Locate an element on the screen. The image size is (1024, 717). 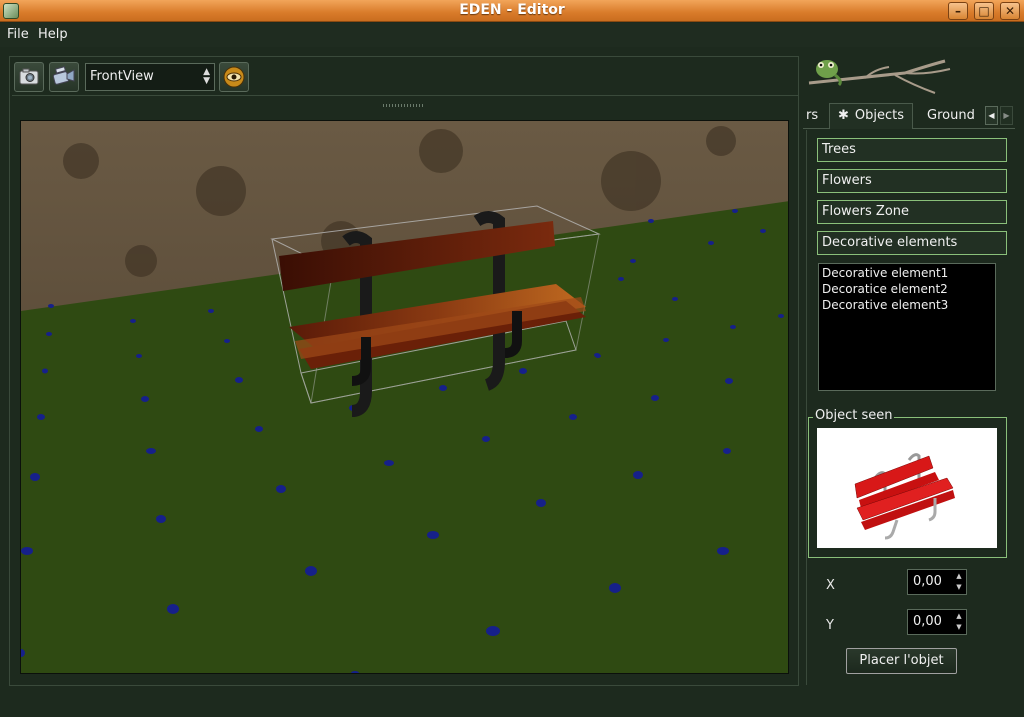
category-trees-button: Trees is located at coordinates (912, 150).